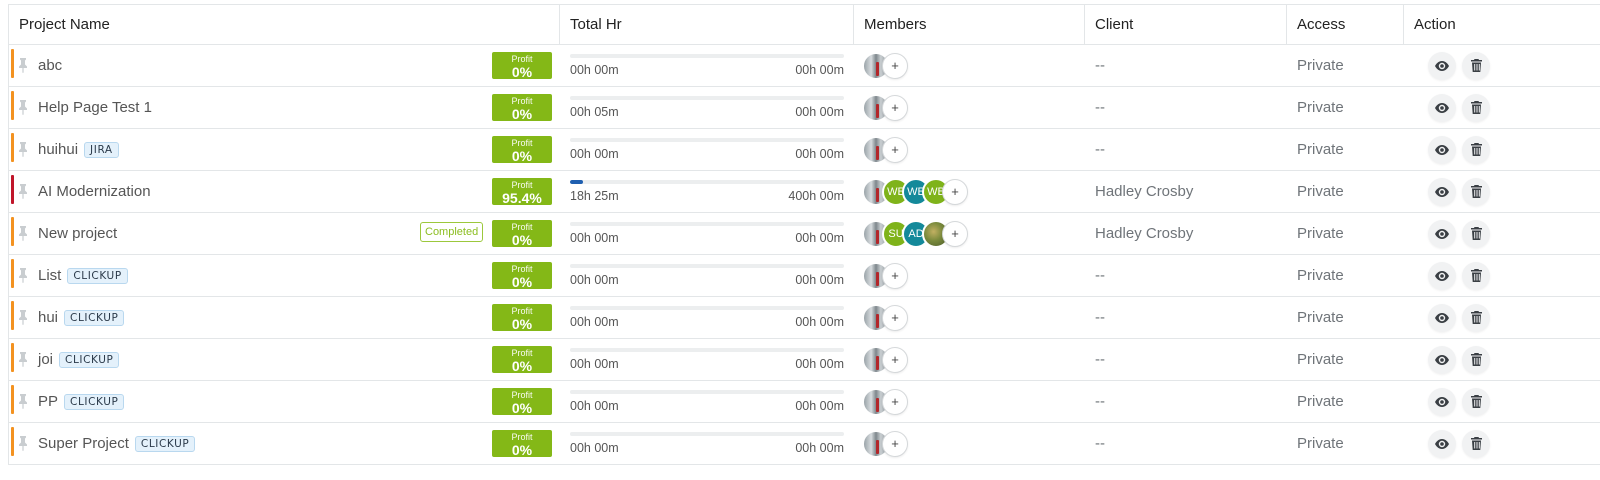 Image resolution: width=1600 pixels, height=480 pixels. I want to click on project-name-text: List, so click(49, 275).